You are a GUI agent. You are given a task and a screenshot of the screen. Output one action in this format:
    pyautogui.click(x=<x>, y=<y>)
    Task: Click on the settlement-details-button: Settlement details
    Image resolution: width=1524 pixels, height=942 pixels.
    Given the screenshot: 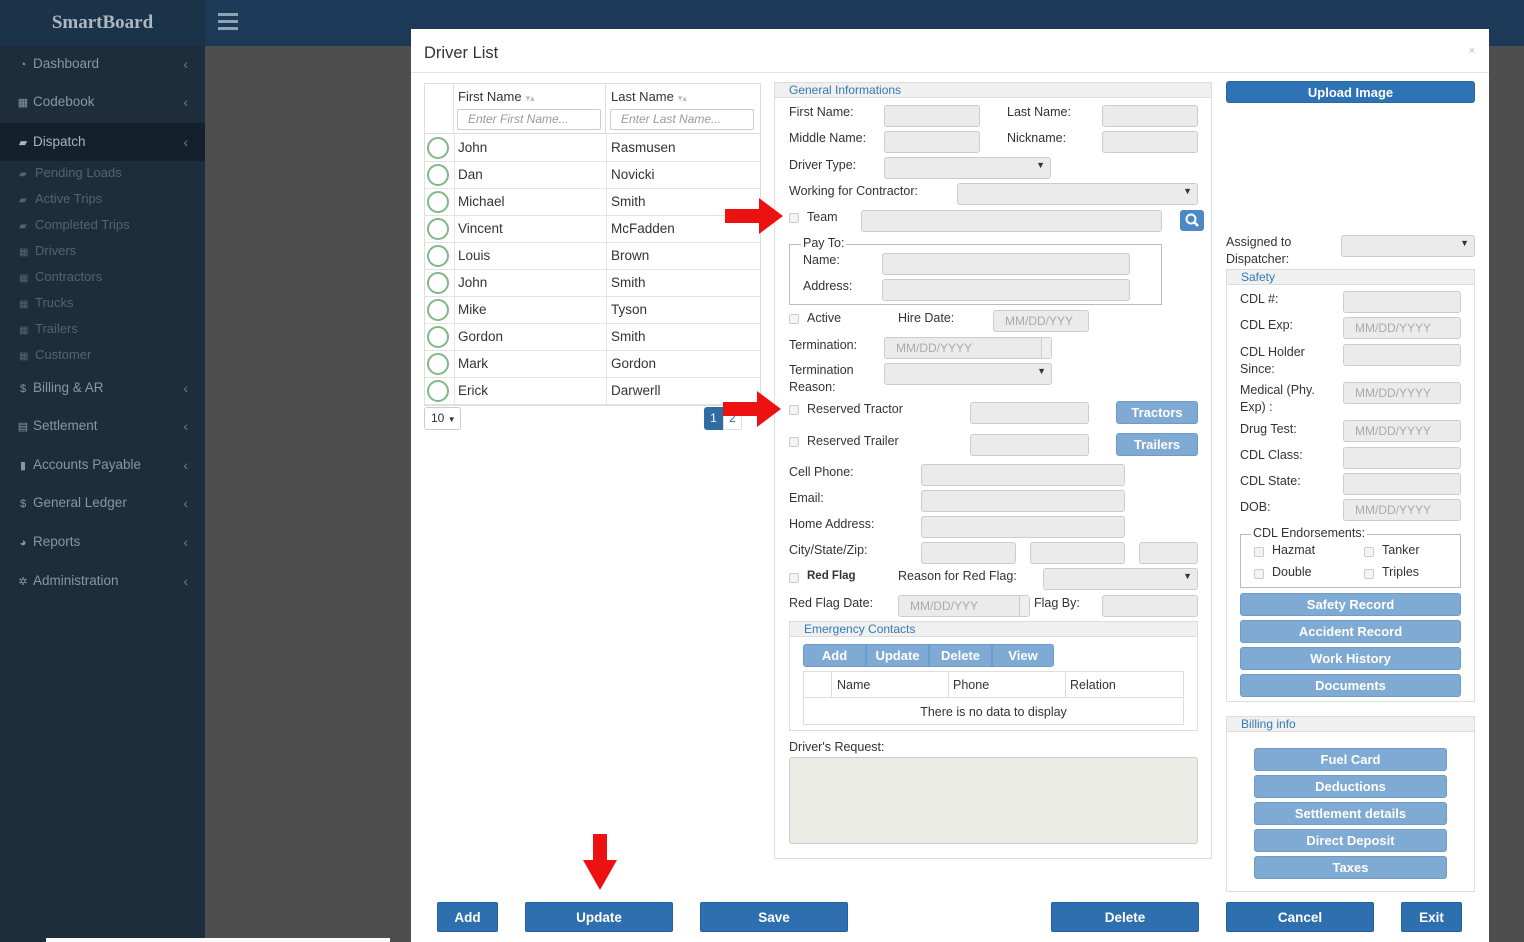 What is the action you would take?
    pyautogui.click(x=1350, y=813)
    